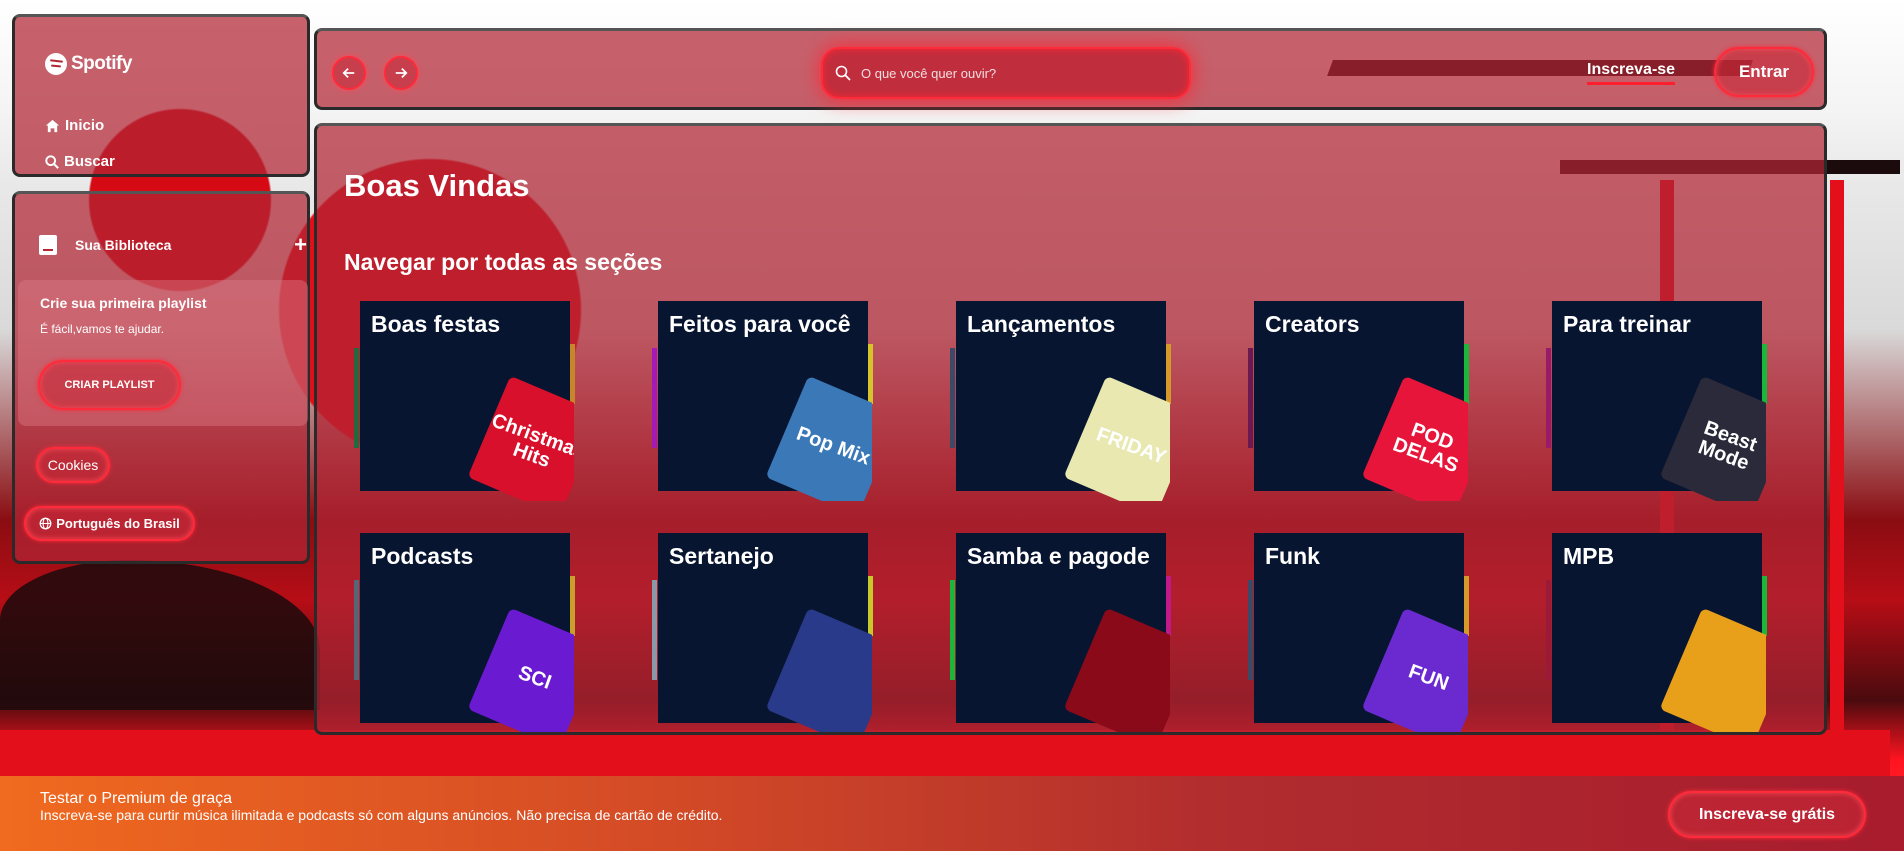 Image resolution: width=1904 pixels, height=851 pixels. I want to click on globe-icon, so click(45, 523).